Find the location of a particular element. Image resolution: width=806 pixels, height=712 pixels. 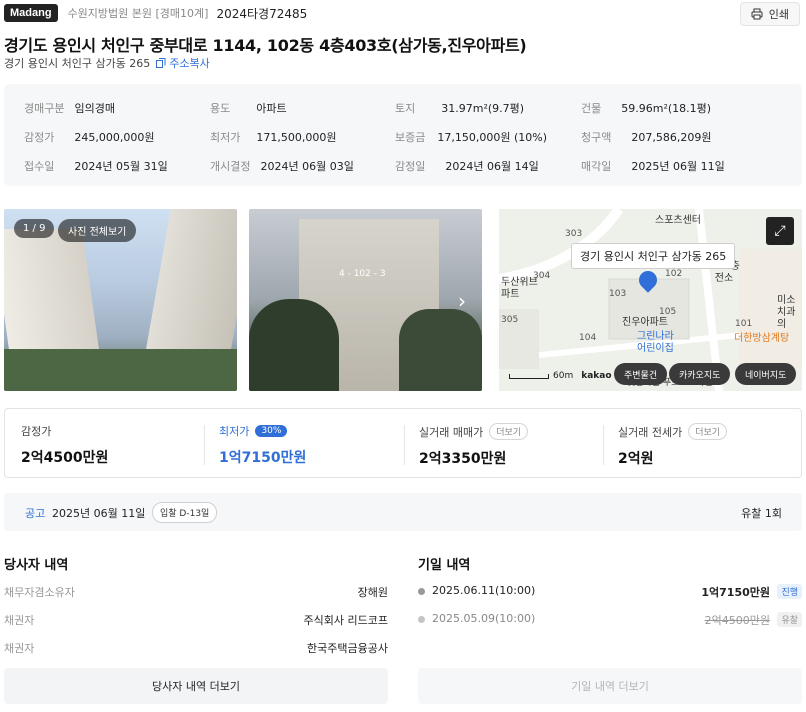

trade-more-button: 더보기 is located at coordinates (509, 431).